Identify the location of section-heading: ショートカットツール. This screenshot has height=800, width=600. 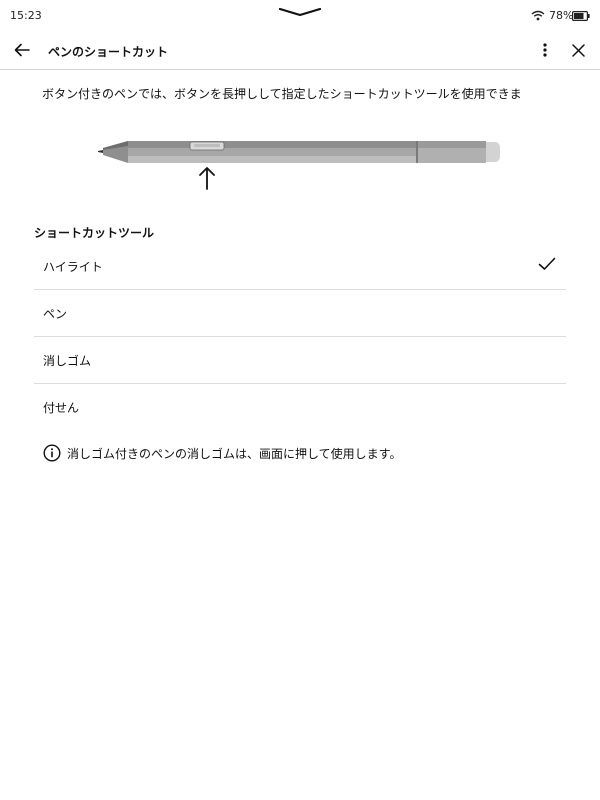
(94, 233).